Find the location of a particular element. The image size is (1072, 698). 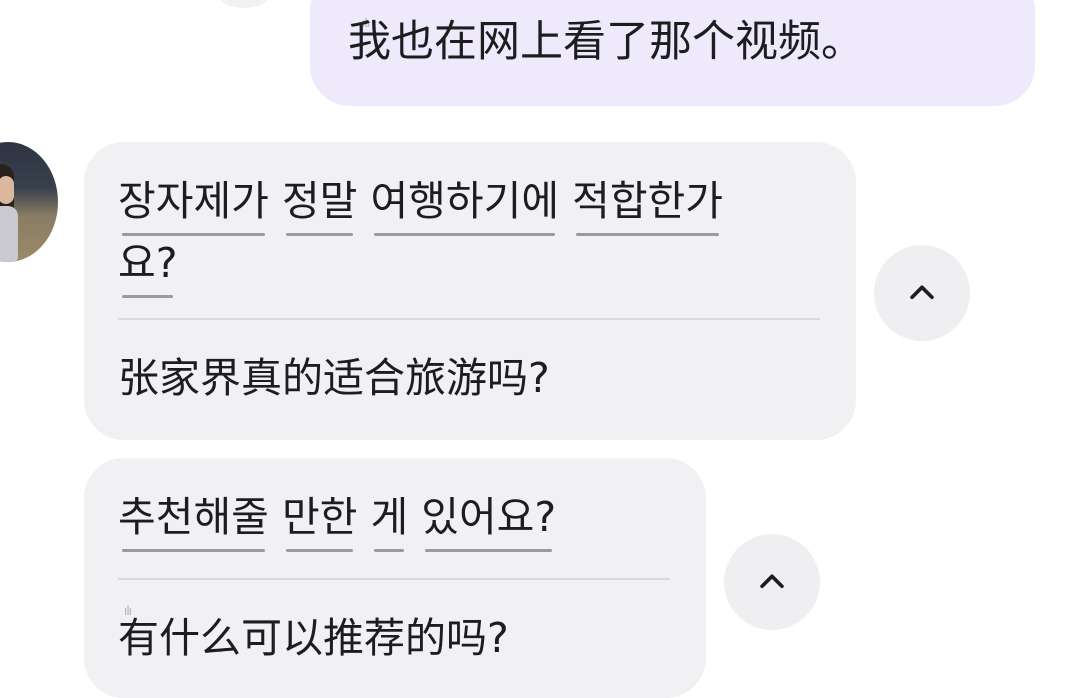

original-text-line-1: 추천해줄 만한 게 있어요? is located at coordinates (337, 519).